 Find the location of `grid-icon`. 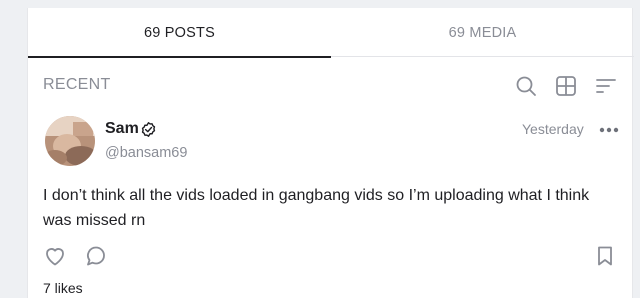

grid-icon is located at coordinates (566, 86).